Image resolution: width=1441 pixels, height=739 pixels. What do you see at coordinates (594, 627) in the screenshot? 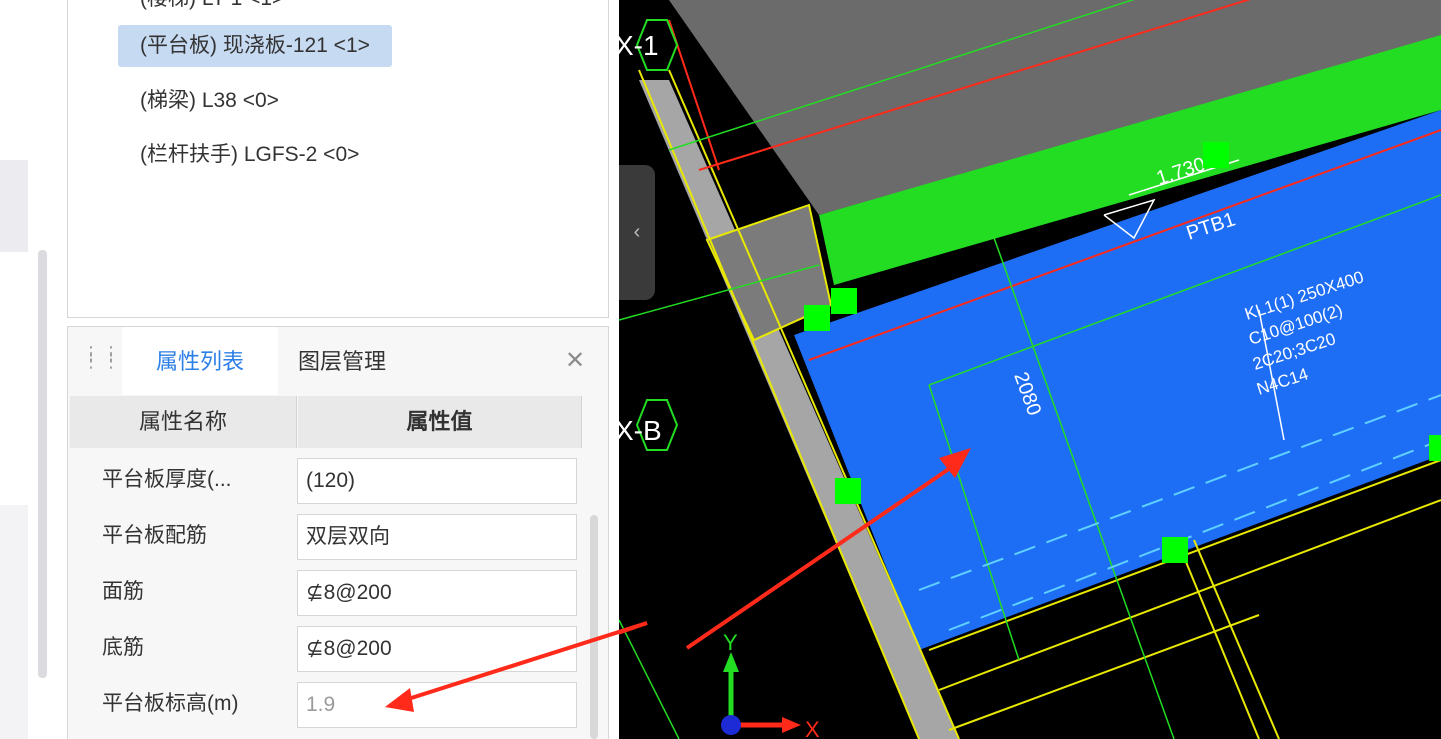
I see `property-panel-scrollbar` at bounding box center [594, 627].